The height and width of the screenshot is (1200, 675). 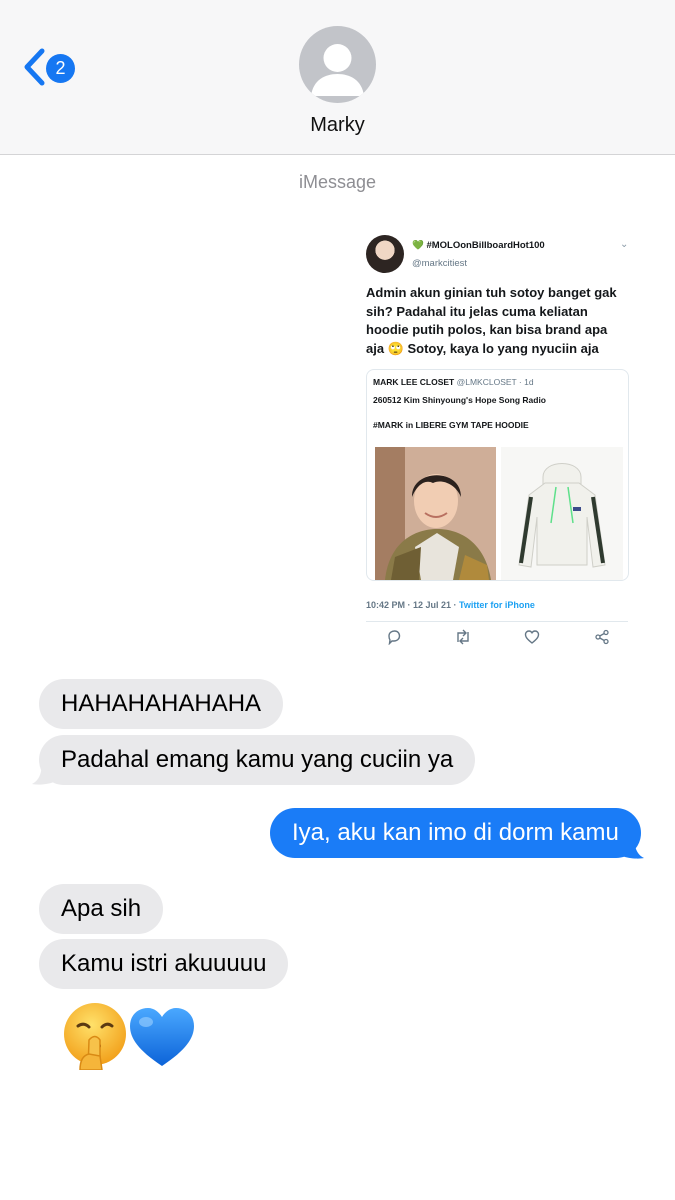 What do you see at coordinates (455, 833) in the screenshot?
I see `sent-message: Iya, aku kan imo di dorm kamu` at bounding box center [455, 833].